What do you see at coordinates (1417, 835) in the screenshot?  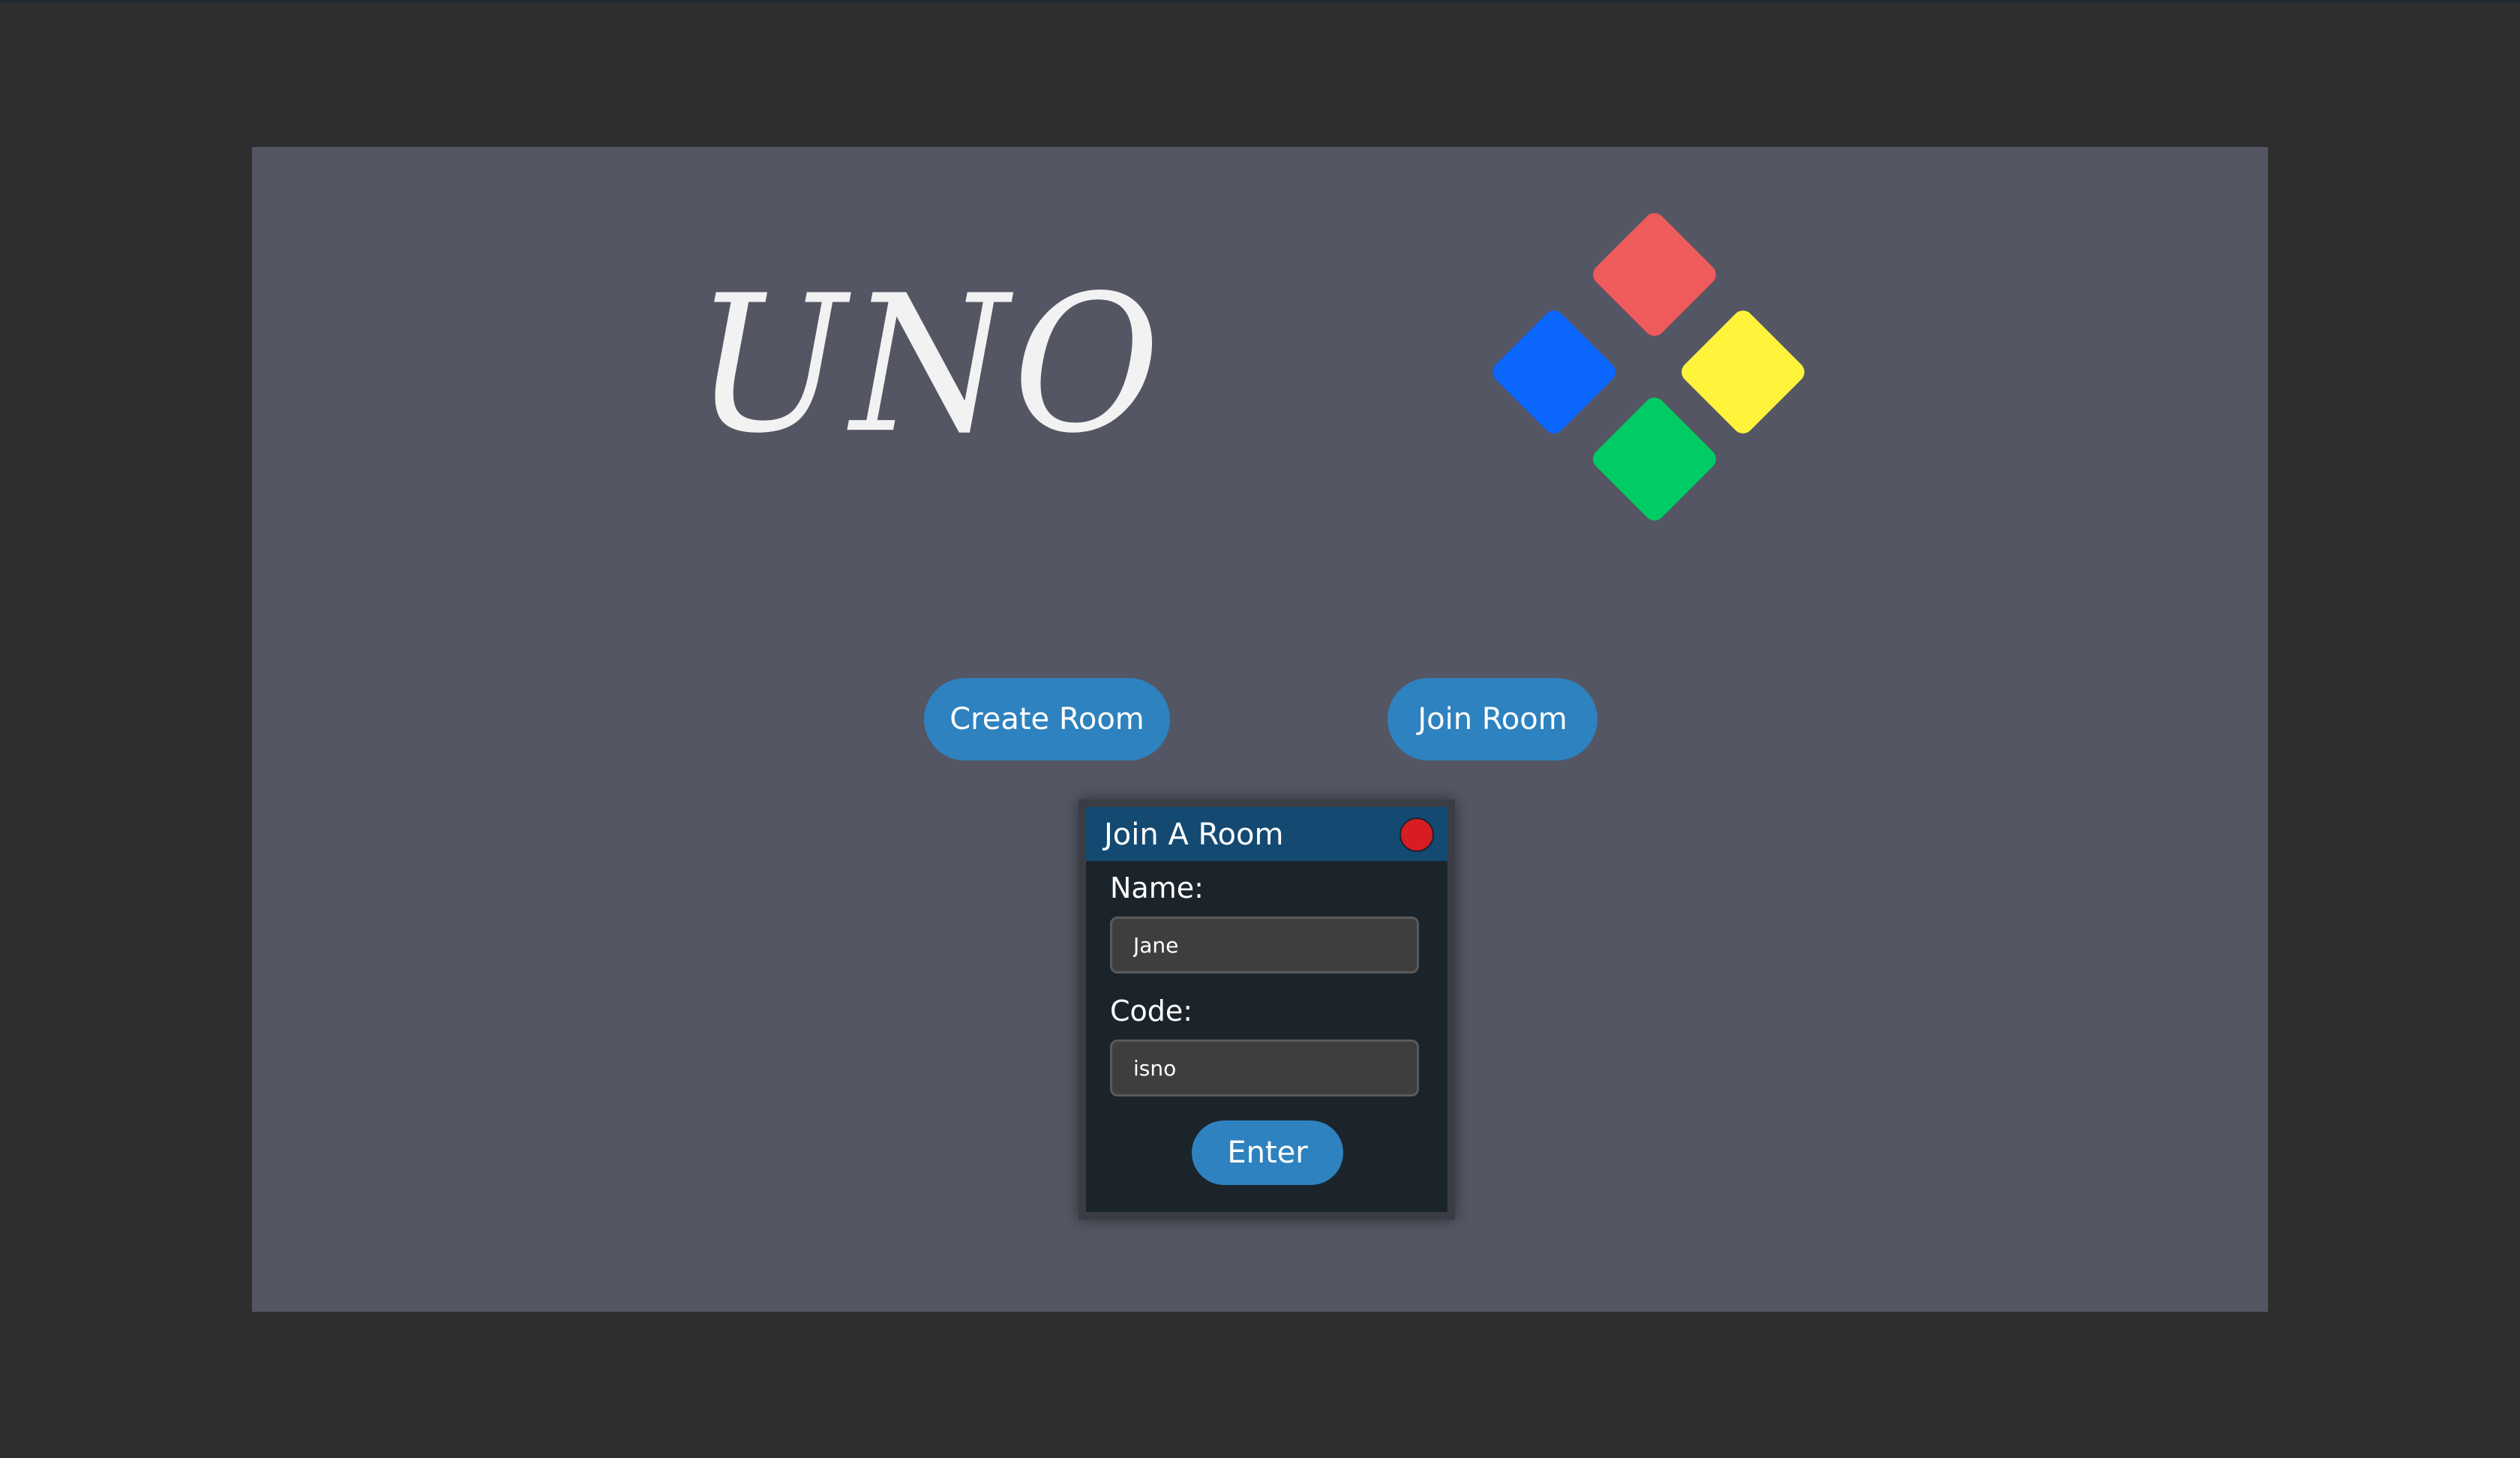 I see `close-icon` at bounding box center [1417, 835].